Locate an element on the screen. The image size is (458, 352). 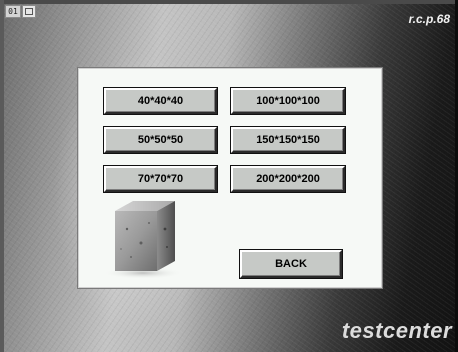
screen-number-badge: 01 is located at coordinates (13, 11).